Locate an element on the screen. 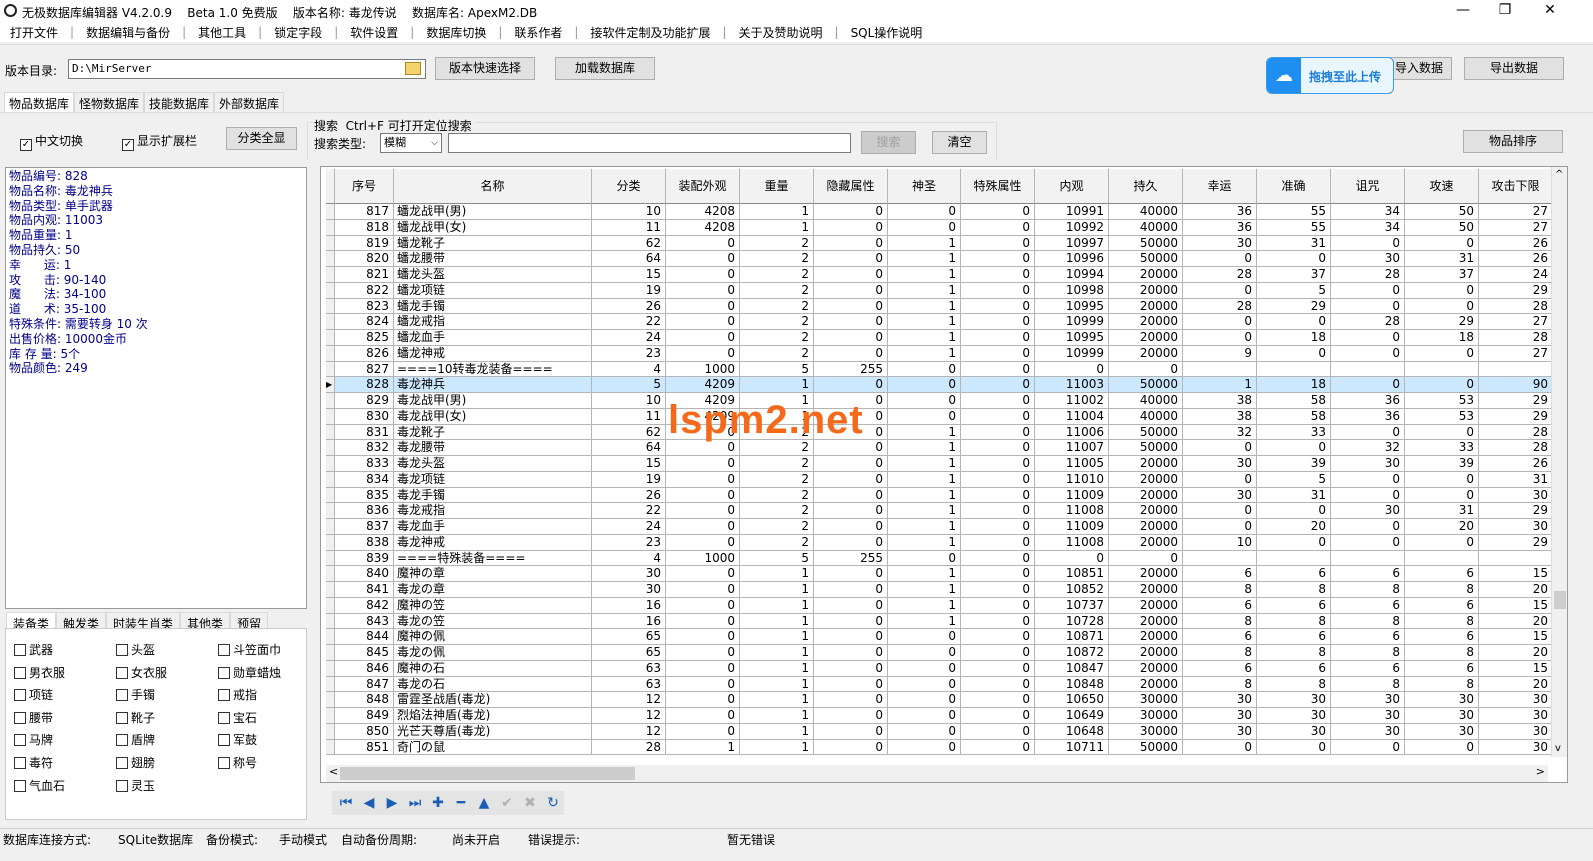  table-cell: 毒龙战甲(女) is located at coordinates (493, 416).